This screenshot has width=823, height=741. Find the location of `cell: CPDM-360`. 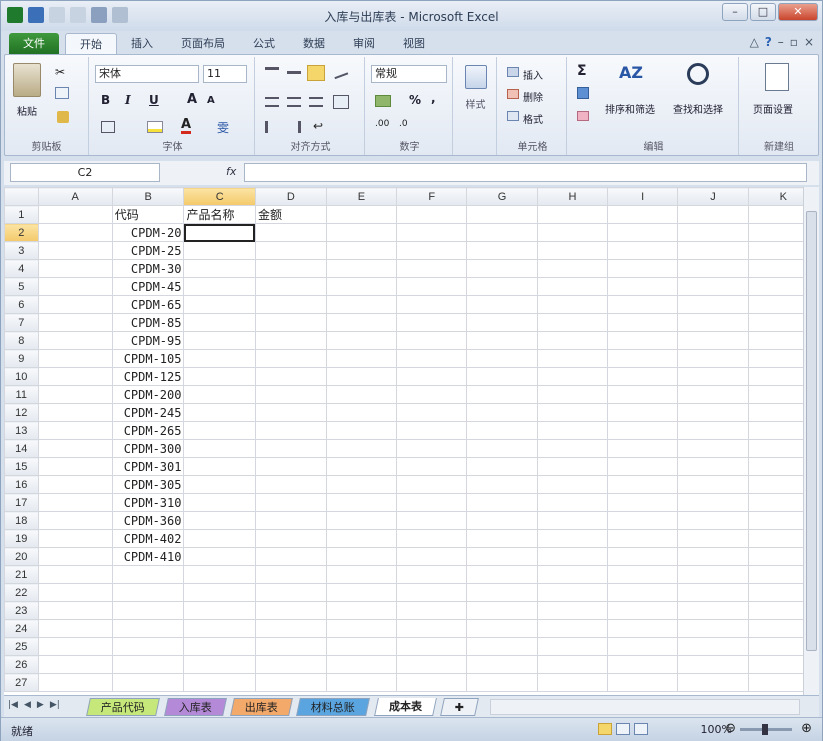

cell: CPDM-360 is located at coordinates (148, 520).